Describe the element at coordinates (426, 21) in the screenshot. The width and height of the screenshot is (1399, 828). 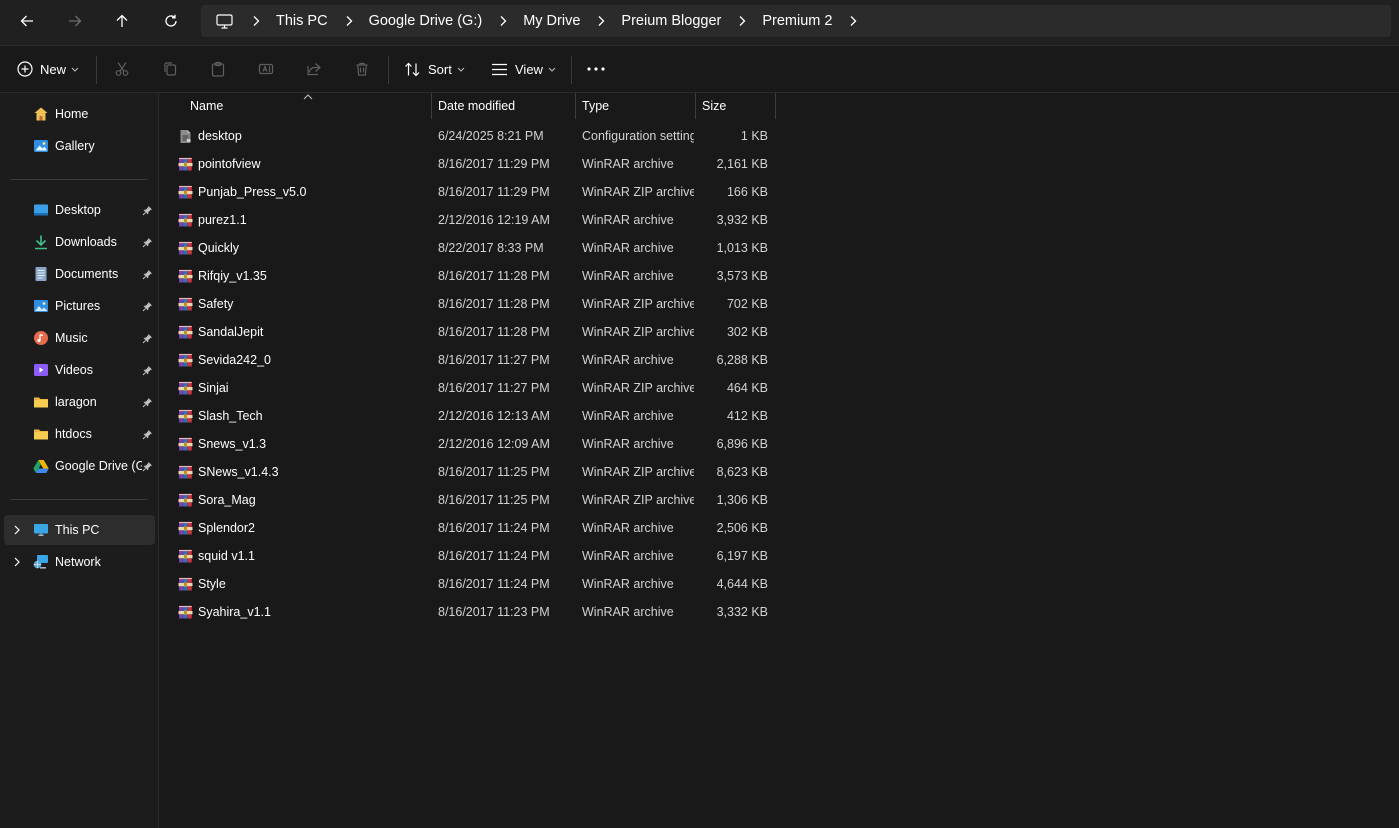
I see `breadcrumb-google-drive: Google Drive (G:)` at that location.